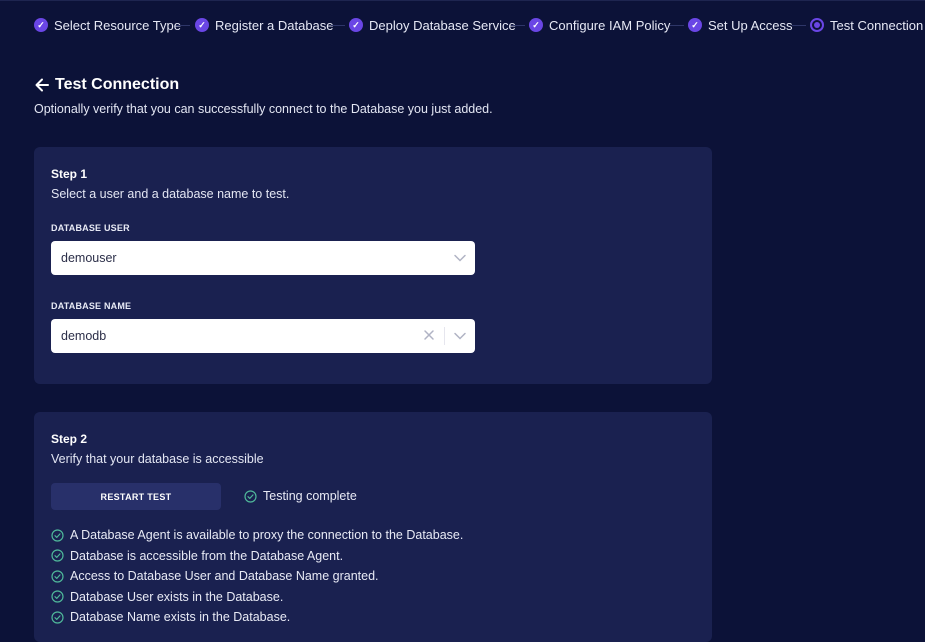 The height and width of the screenshot is (642, 925). I want to click on radio-dot-icon, so click(817, 25).